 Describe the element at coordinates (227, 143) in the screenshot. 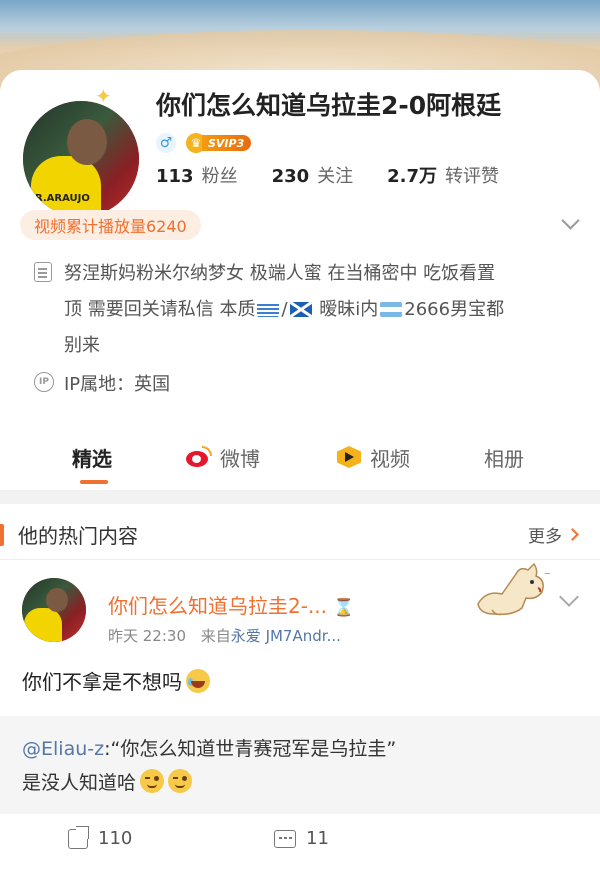

I see `svip-label: SVIP3` at that location.